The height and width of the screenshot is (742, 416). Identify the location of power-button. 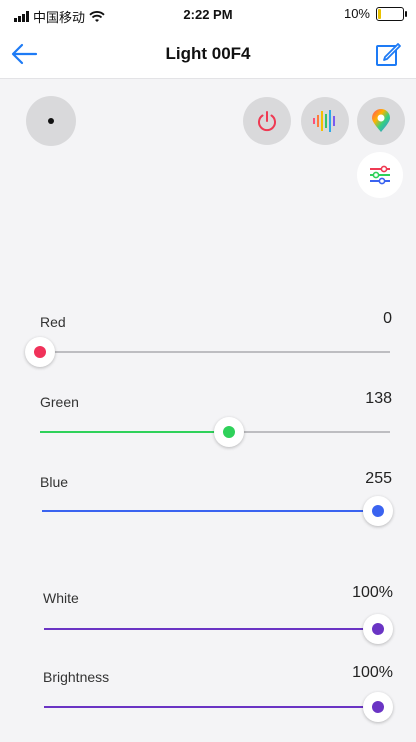
(267, 121).